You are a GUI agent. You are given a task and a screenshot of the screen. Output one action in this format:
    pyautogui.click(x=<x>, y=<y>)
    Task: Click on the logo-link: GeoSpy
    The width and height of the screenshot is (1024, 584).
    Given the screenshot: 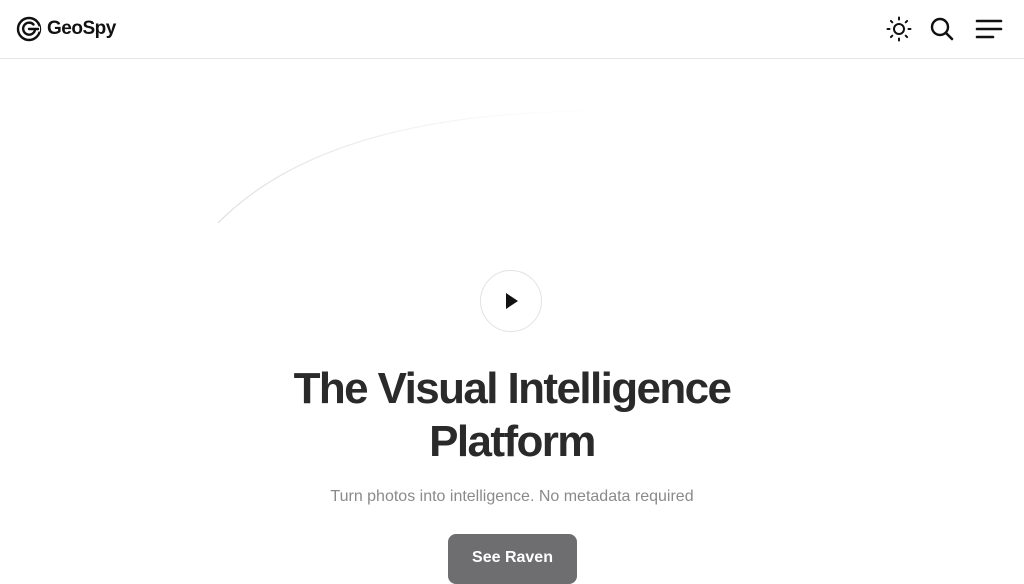 What is the action you would take?
    pyautogui.click(x=66, y=29)
    